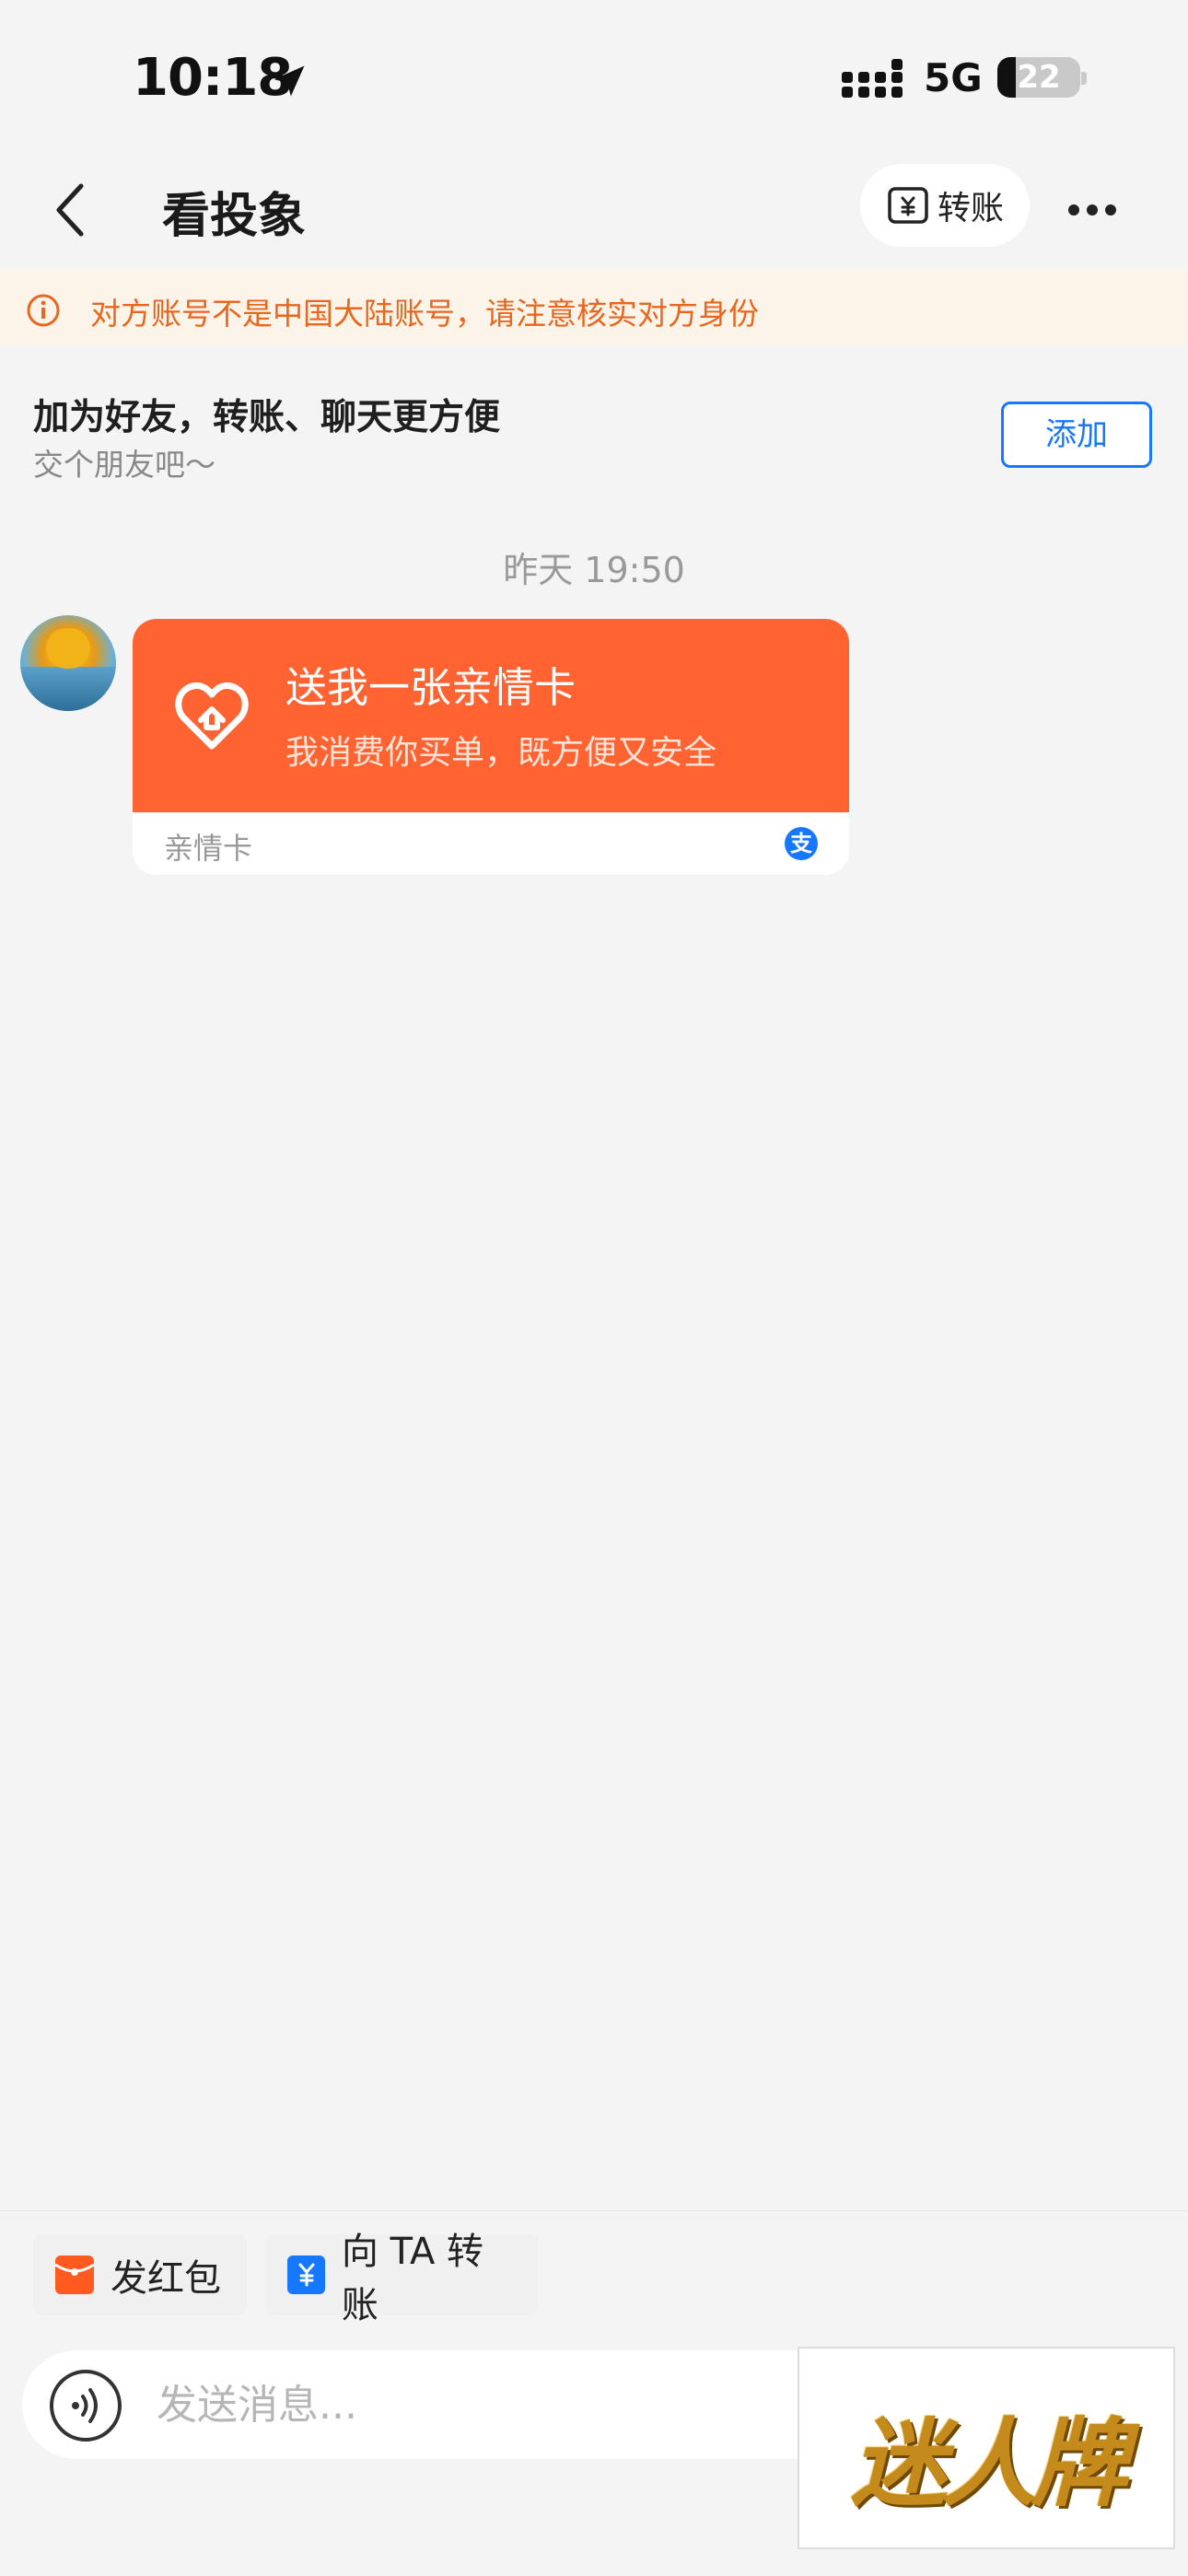 Image resolution: width=1188 pixels, height=2576 pixels. I want to click on info-icon, so click(43, 310).